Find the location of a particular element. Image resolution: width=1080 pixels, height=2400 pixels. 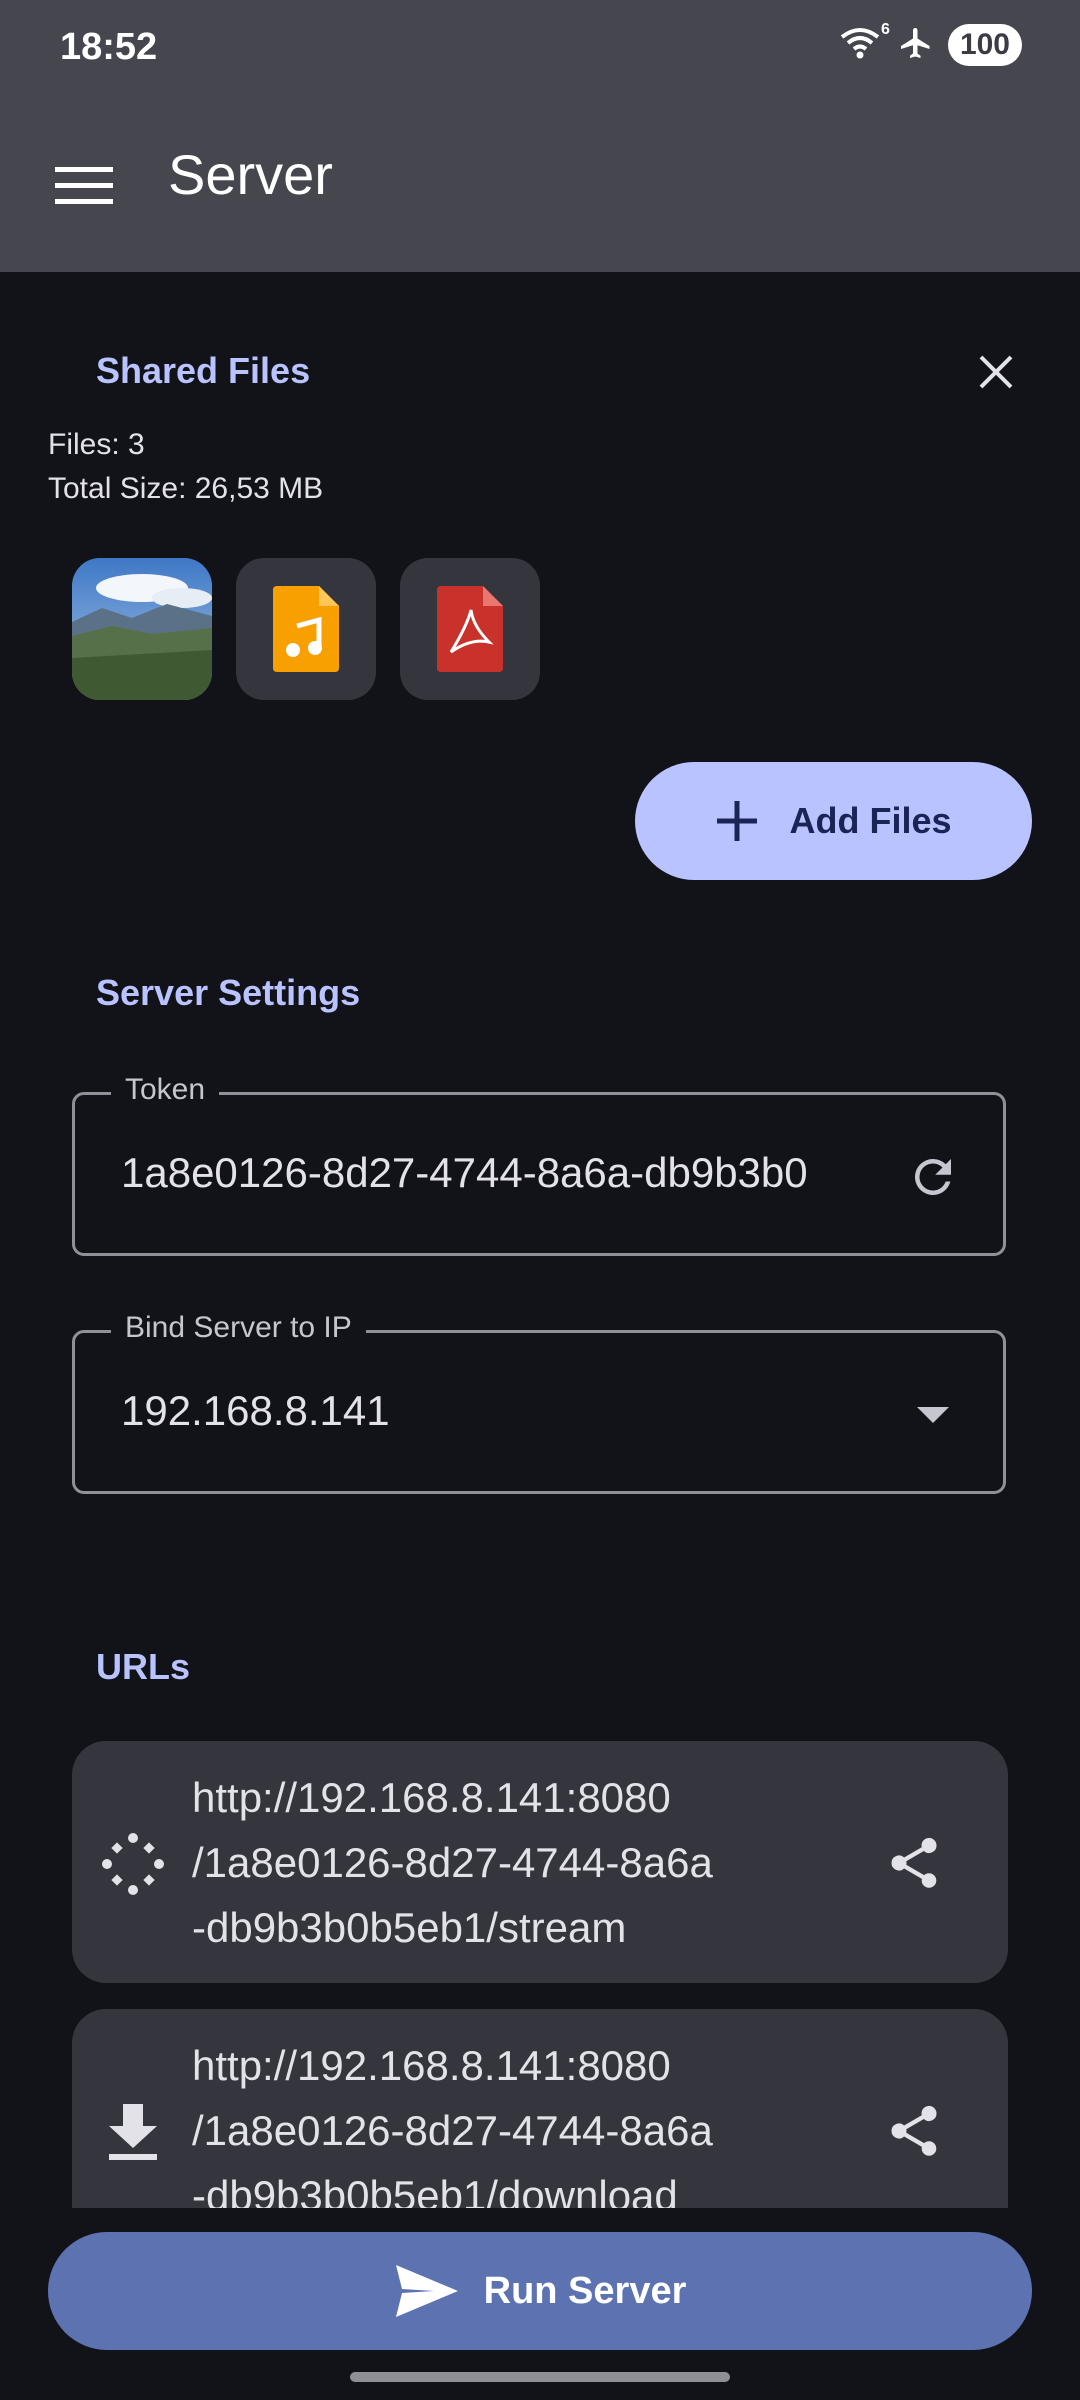

total-size: Total Size: 26,53 MB is located at coordinates (186, 488).